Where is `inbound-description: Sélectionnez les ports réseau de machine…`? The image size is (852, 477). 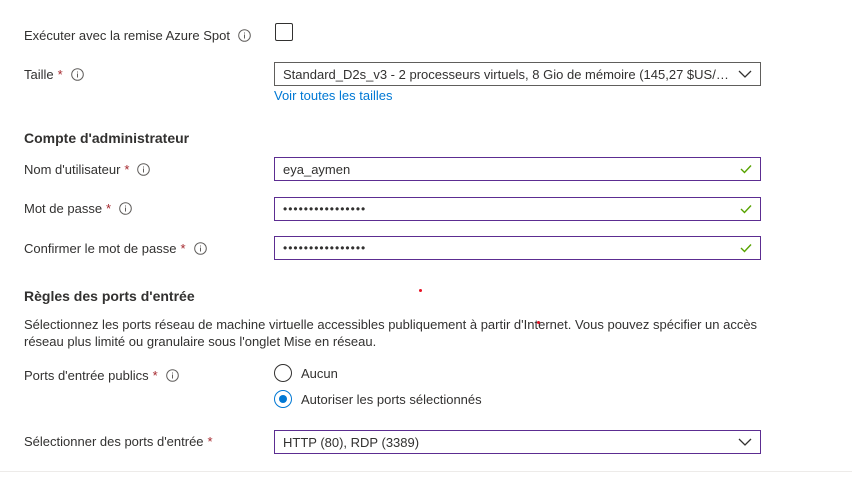 inbound-description: Sélectionnez les ports réseau de machine… is located at coordinates (404, 333).